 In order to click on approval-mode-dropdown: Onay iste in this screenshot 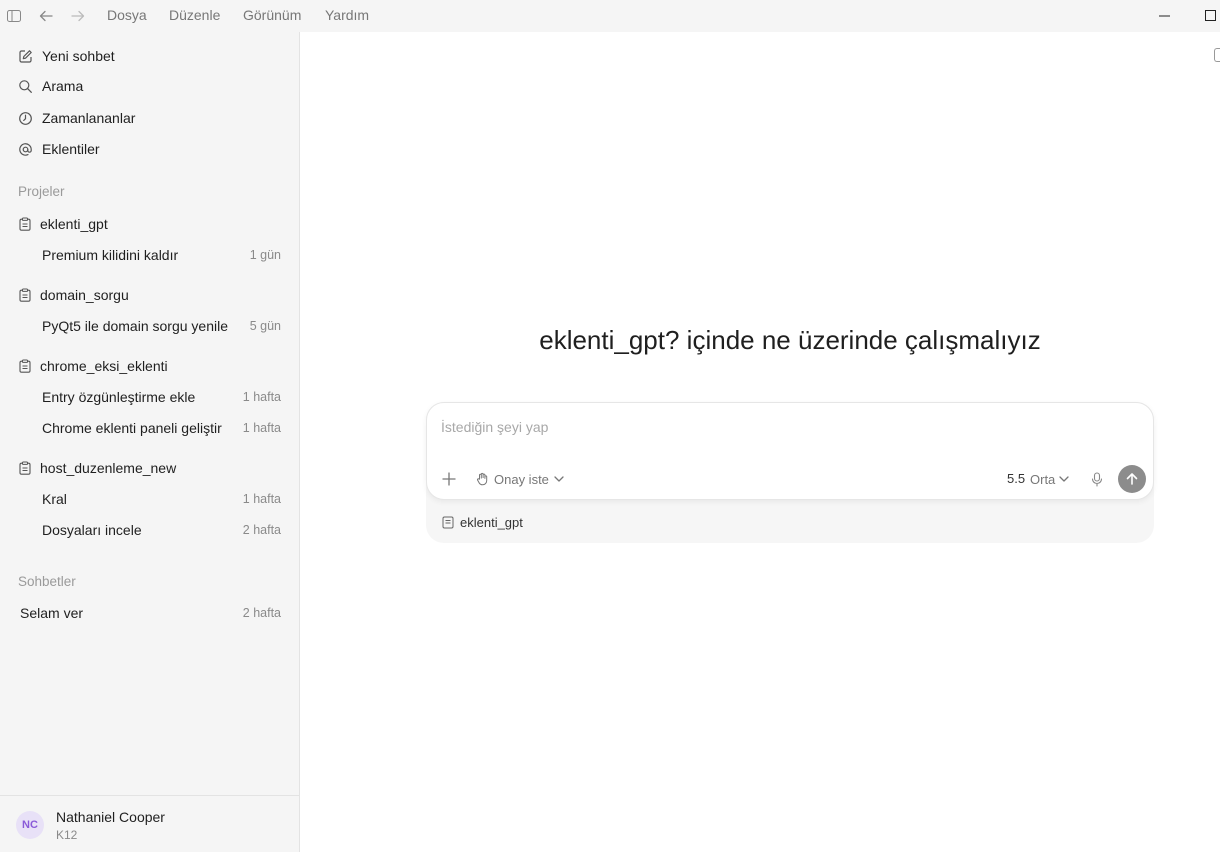, I will do `click(519, 479)`.